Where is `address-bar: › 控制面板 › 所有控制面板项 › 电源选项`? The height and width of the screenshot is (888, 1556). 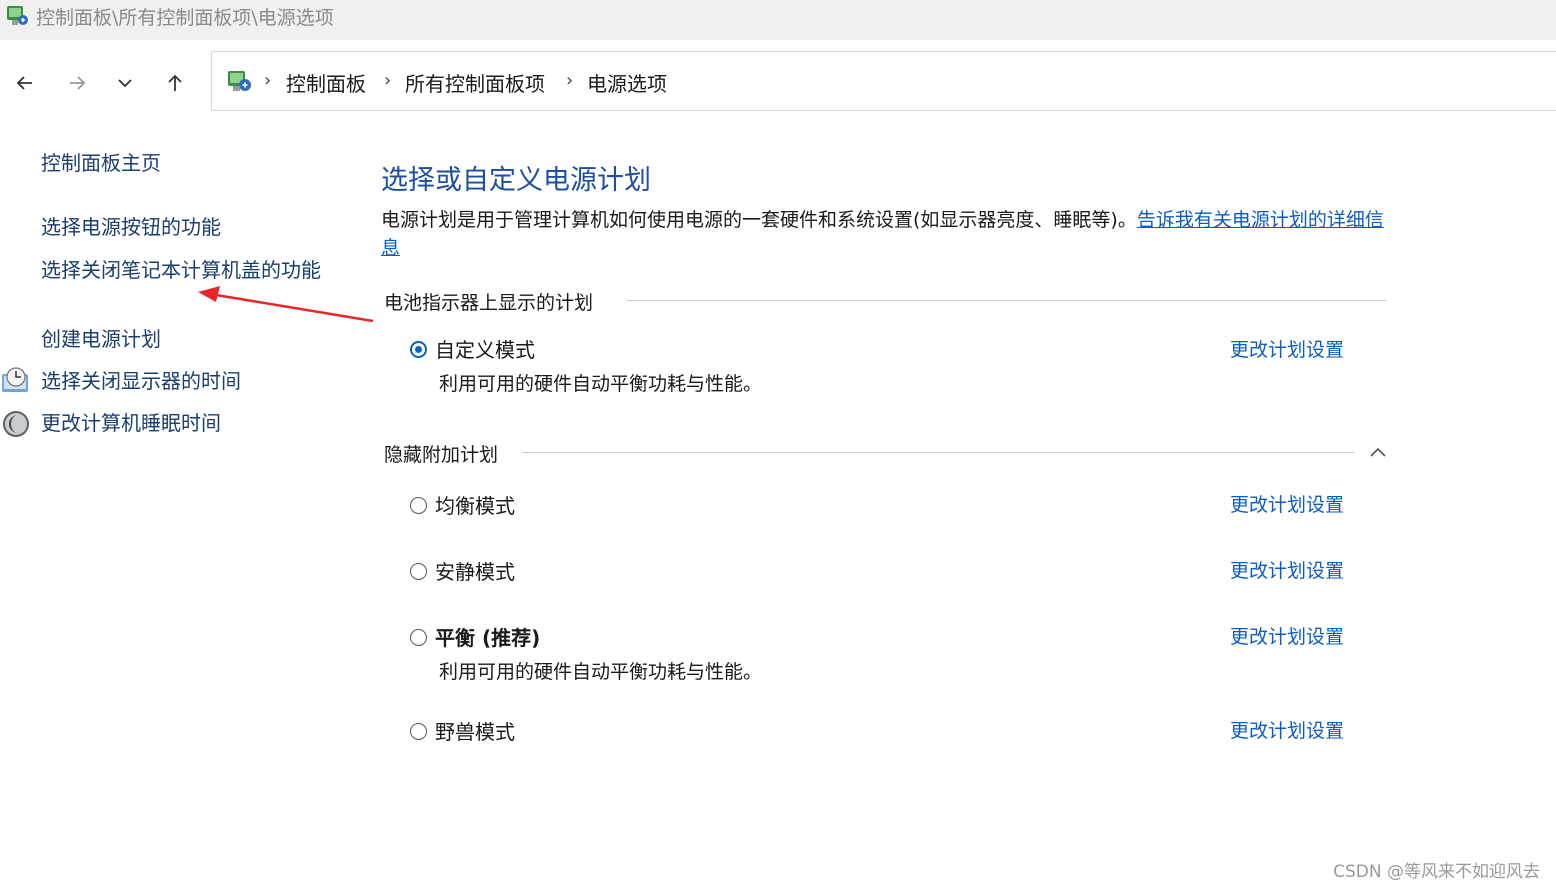 address-bar: › 控制面板 › 所有控制面板项 › 电源选项 is located at coordinates (883, 81).